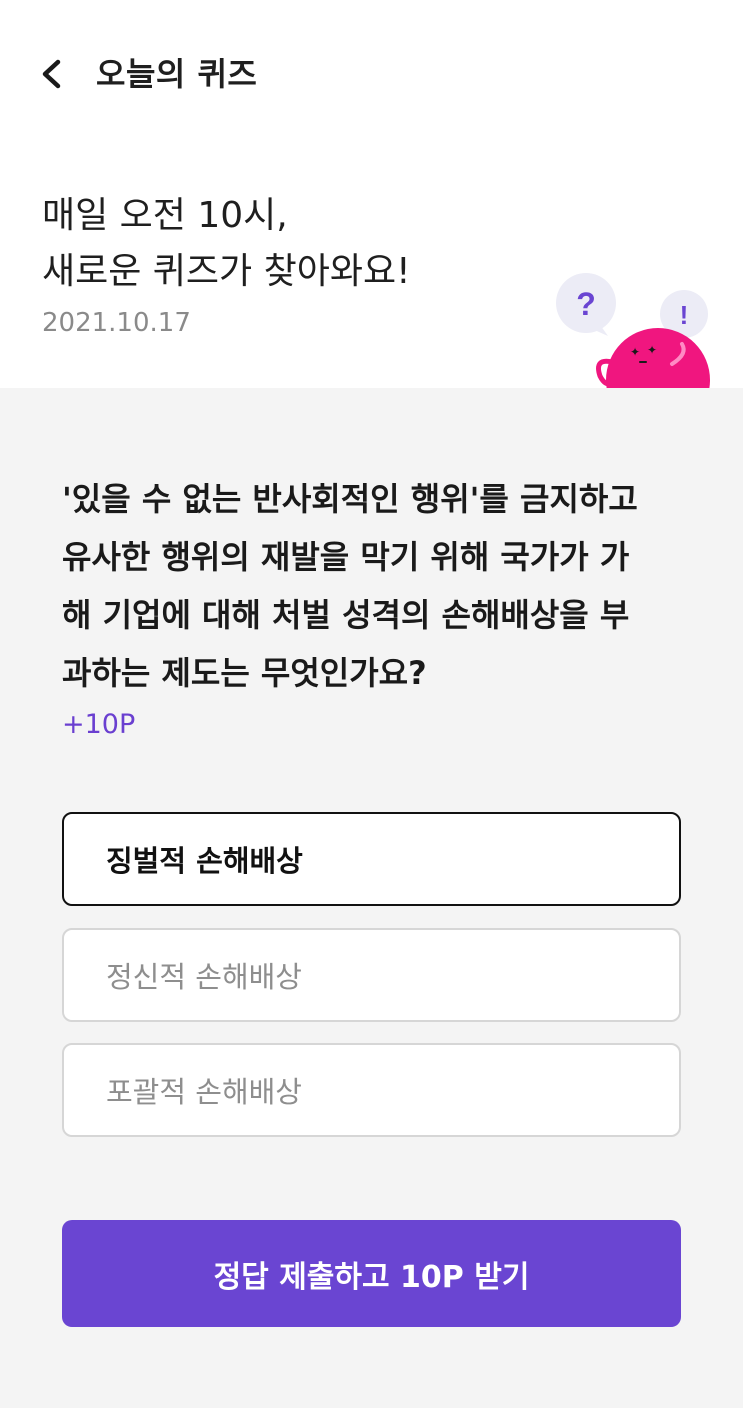 The image size is (743, 1408). Describe the element at coordinates (346, 557) in the screenshot. I see `question-line: 유사한 행위의 재발을 막기 위해 국가가 가` at that location.